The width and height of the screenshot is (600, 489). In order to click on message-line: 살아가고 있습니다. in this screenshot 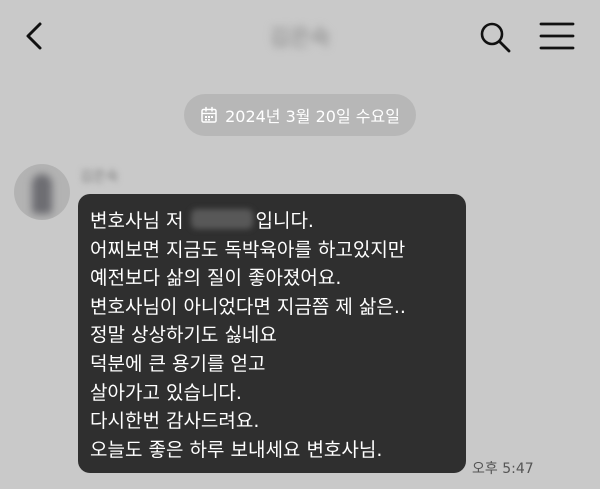, I will do `click(166, 392)`.